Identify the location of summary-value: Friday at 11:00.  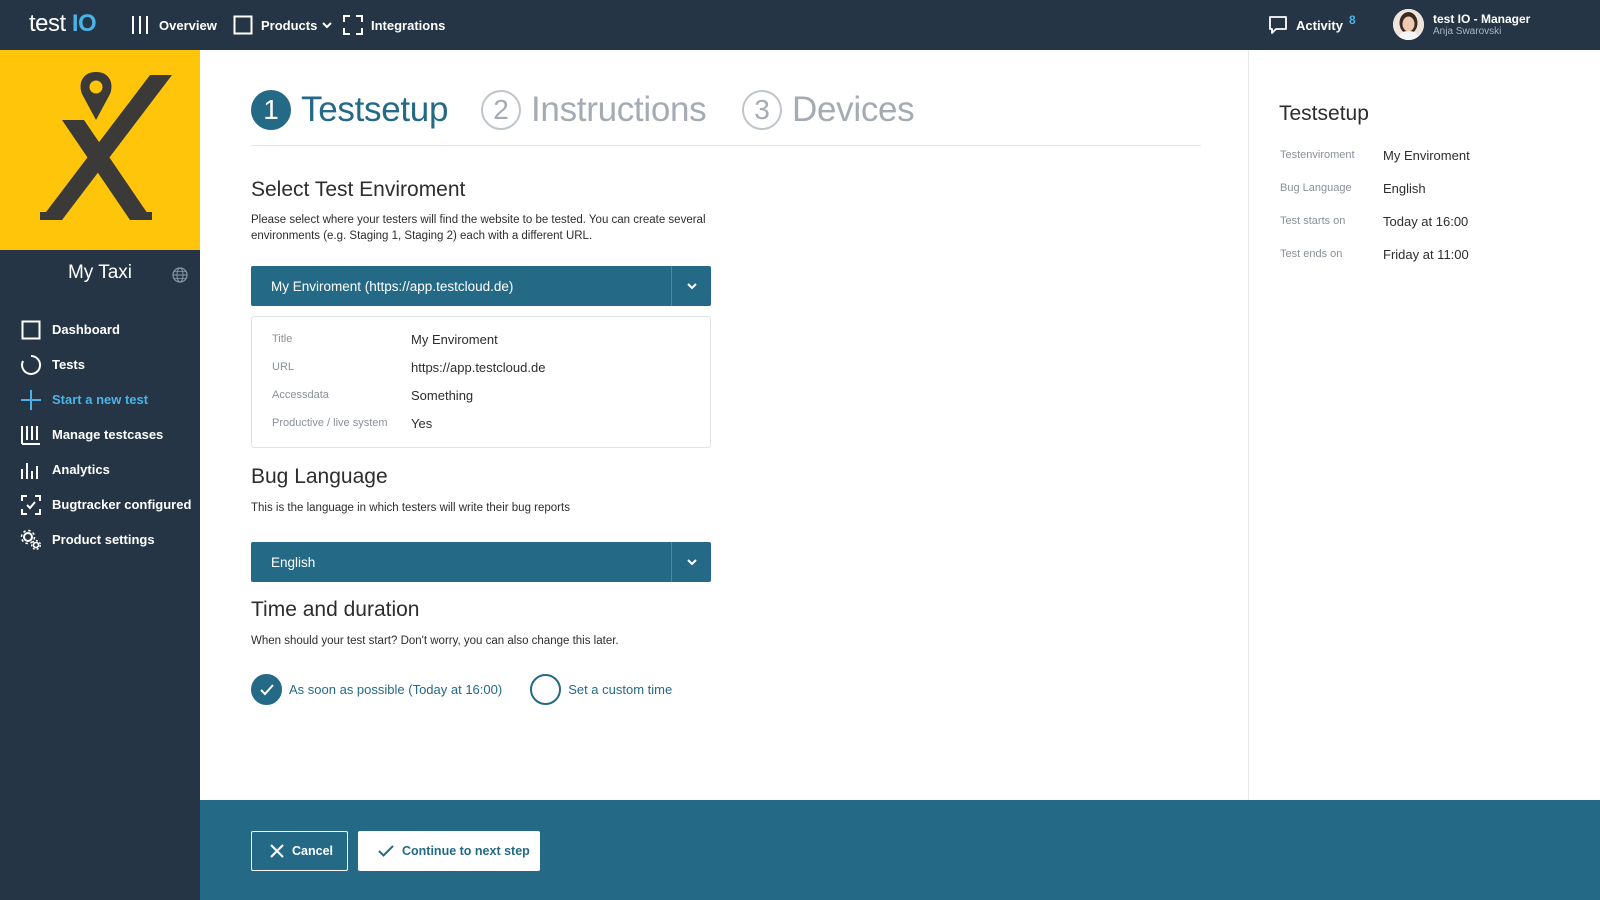
(1426, 254).